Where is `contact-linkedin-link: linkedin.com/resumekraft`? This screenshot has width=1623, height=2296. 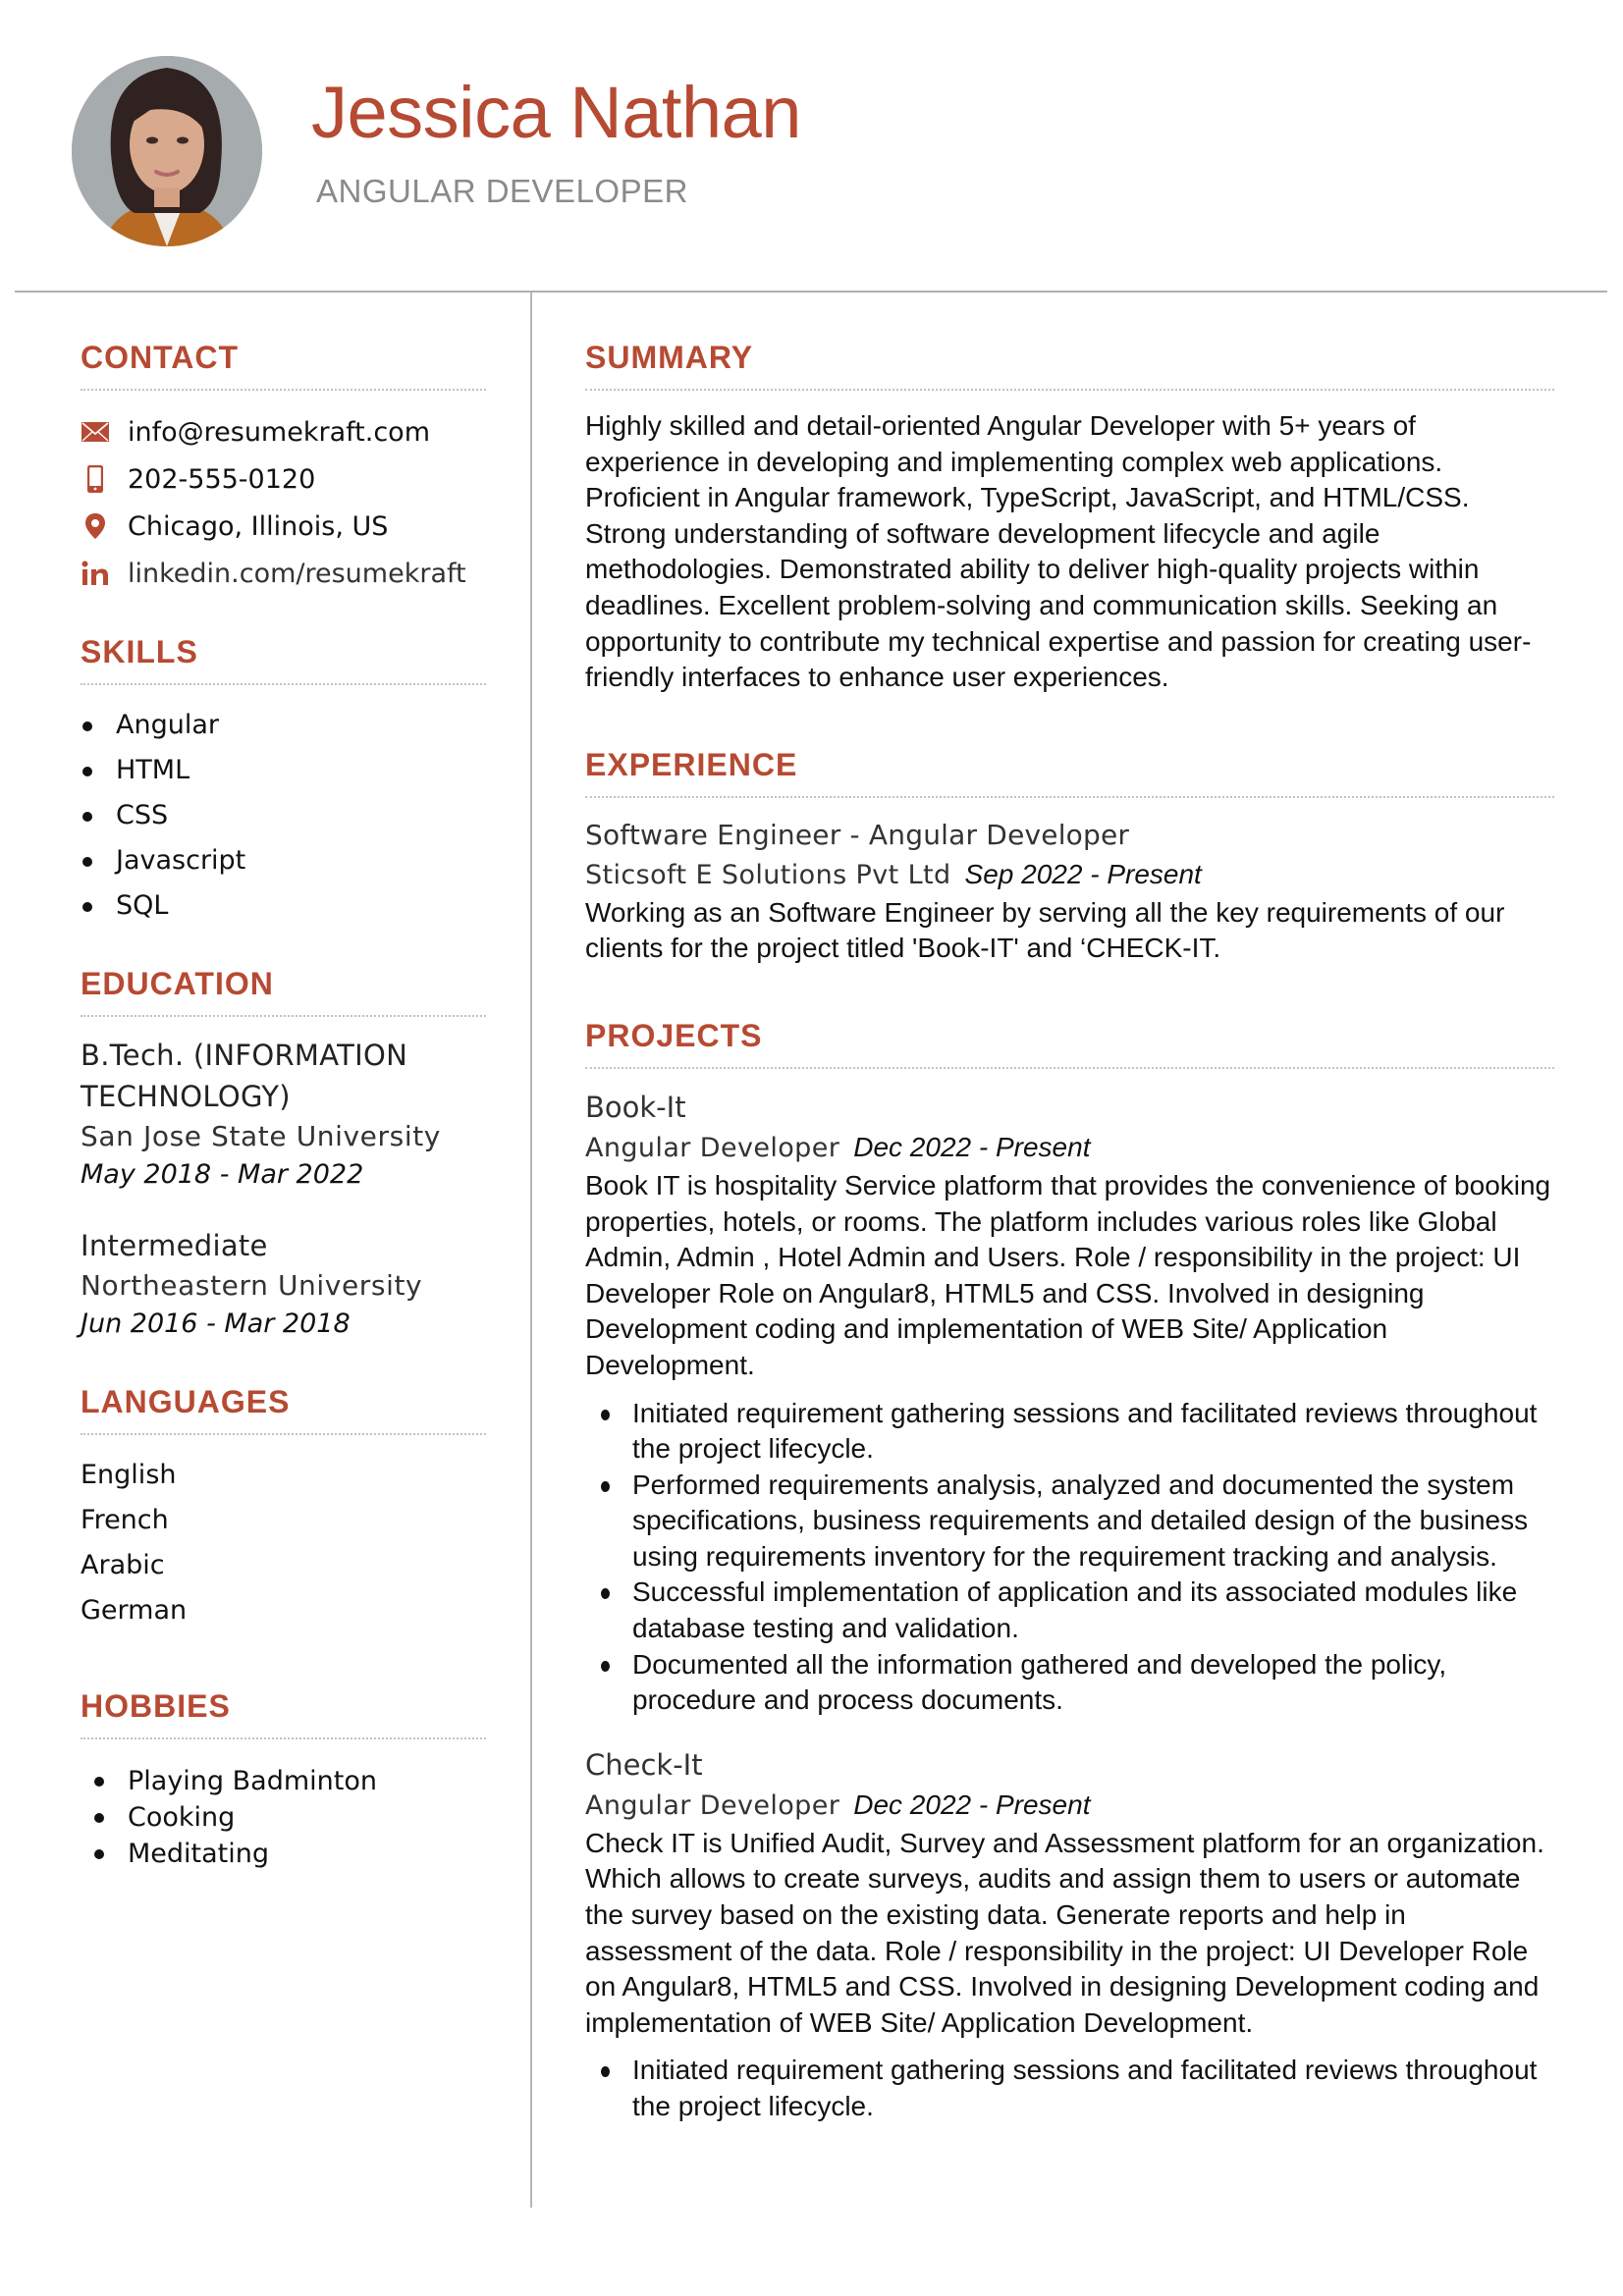
contact-linkedin-link: linkedin.com/resumekraft is located at coordinates (297, 574).